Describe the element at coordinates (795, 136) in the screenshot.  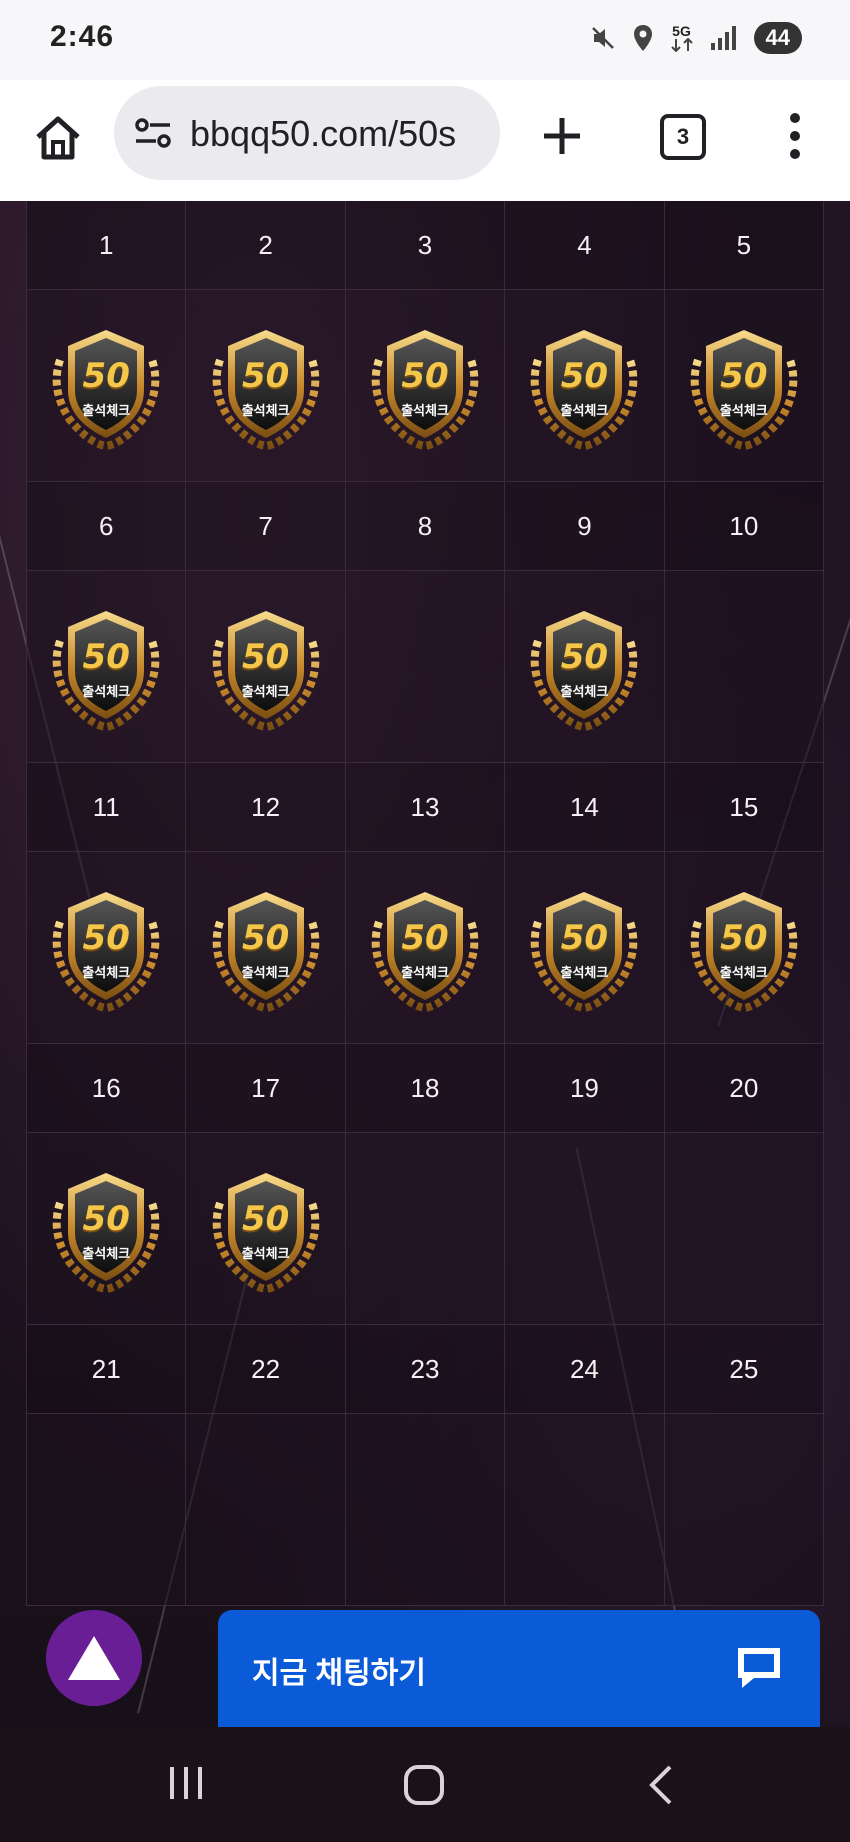
I see `menu-dots-icon` at that location.